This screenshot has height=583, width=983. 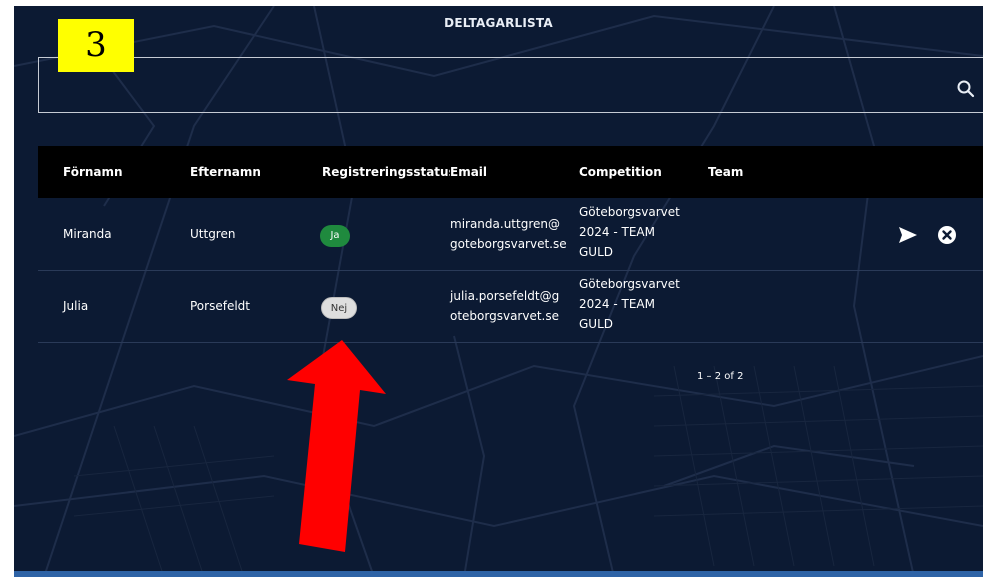 I want to click on header-email: Email, so click(x=468, y=172).